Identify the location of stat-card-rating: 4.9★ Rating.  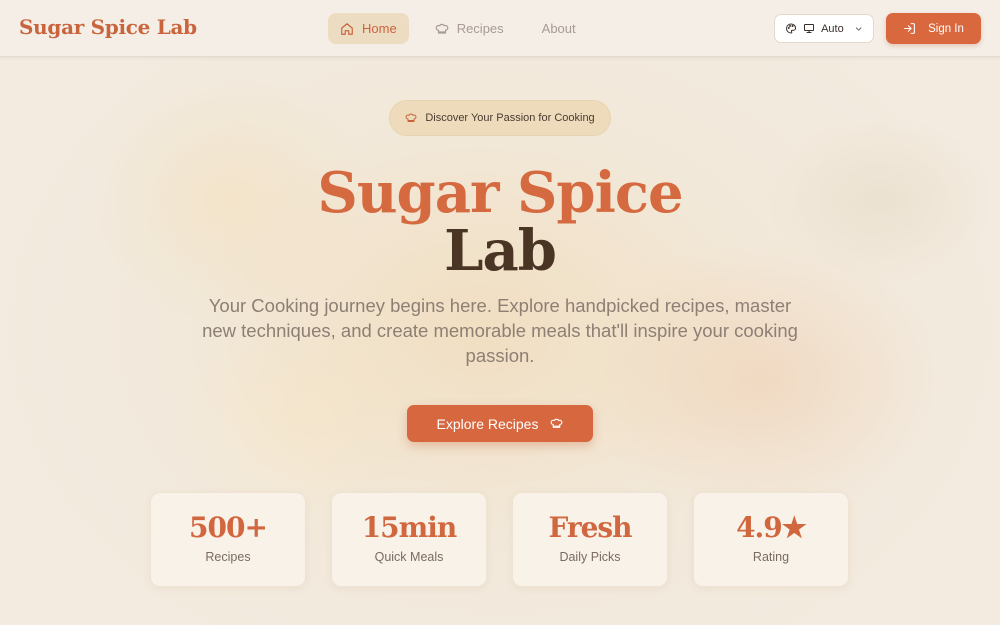
(771, 539).